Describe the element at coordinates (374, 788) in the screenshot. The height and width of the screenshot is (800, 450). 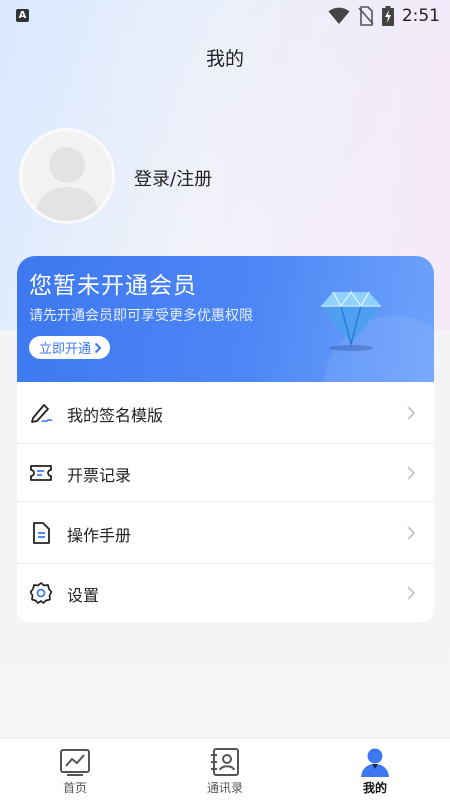
I see `tab-label: 我的` at that location.